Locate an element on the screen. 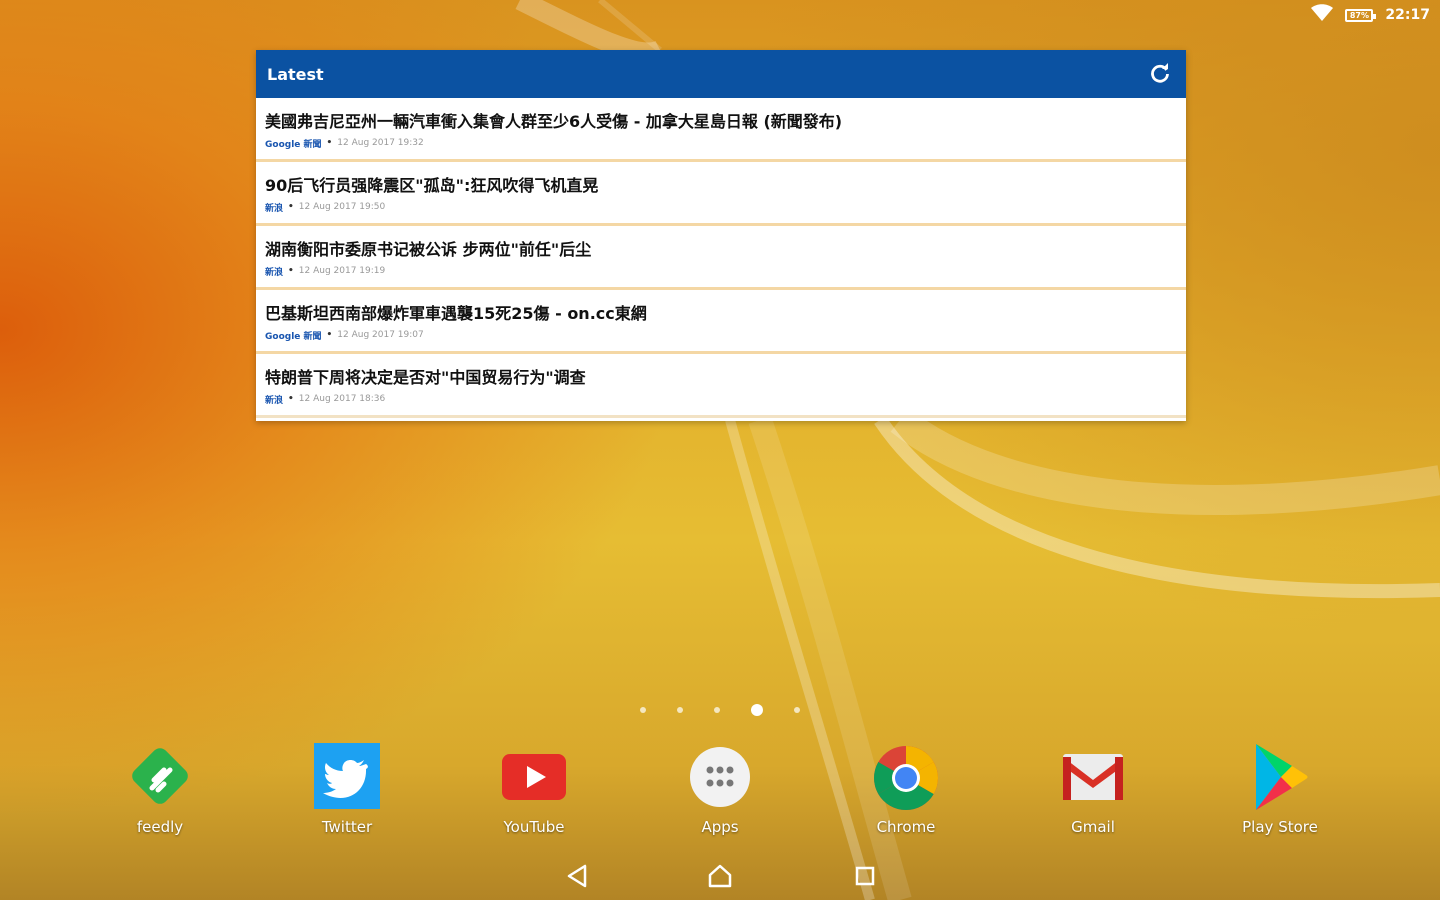  home-button is located at coordinates (720, 876).